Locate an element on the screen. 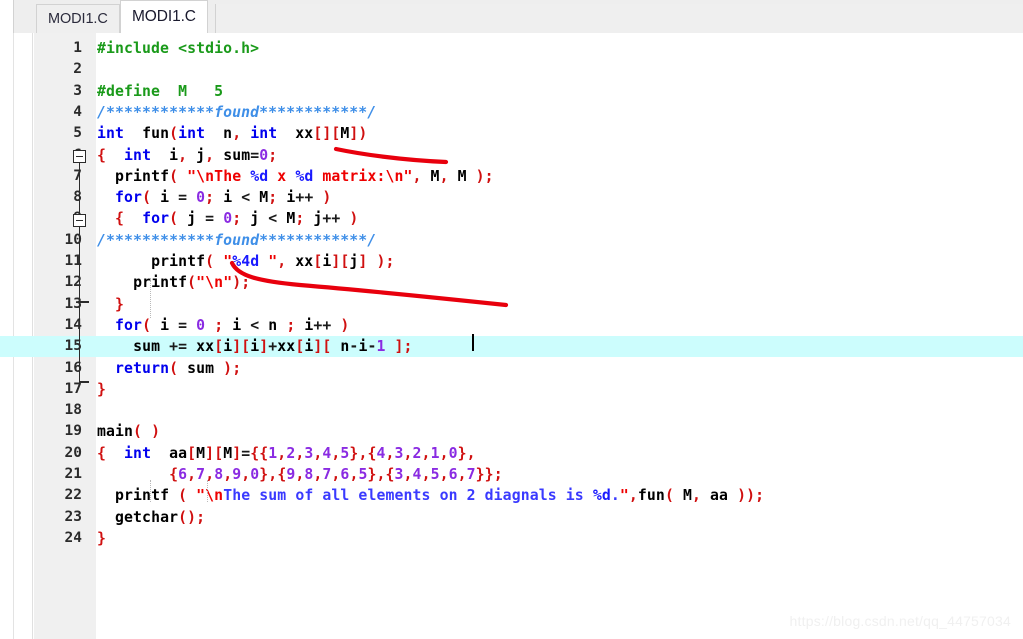  code-line-19: 19 main( ) is located at coordinates (511, 431).